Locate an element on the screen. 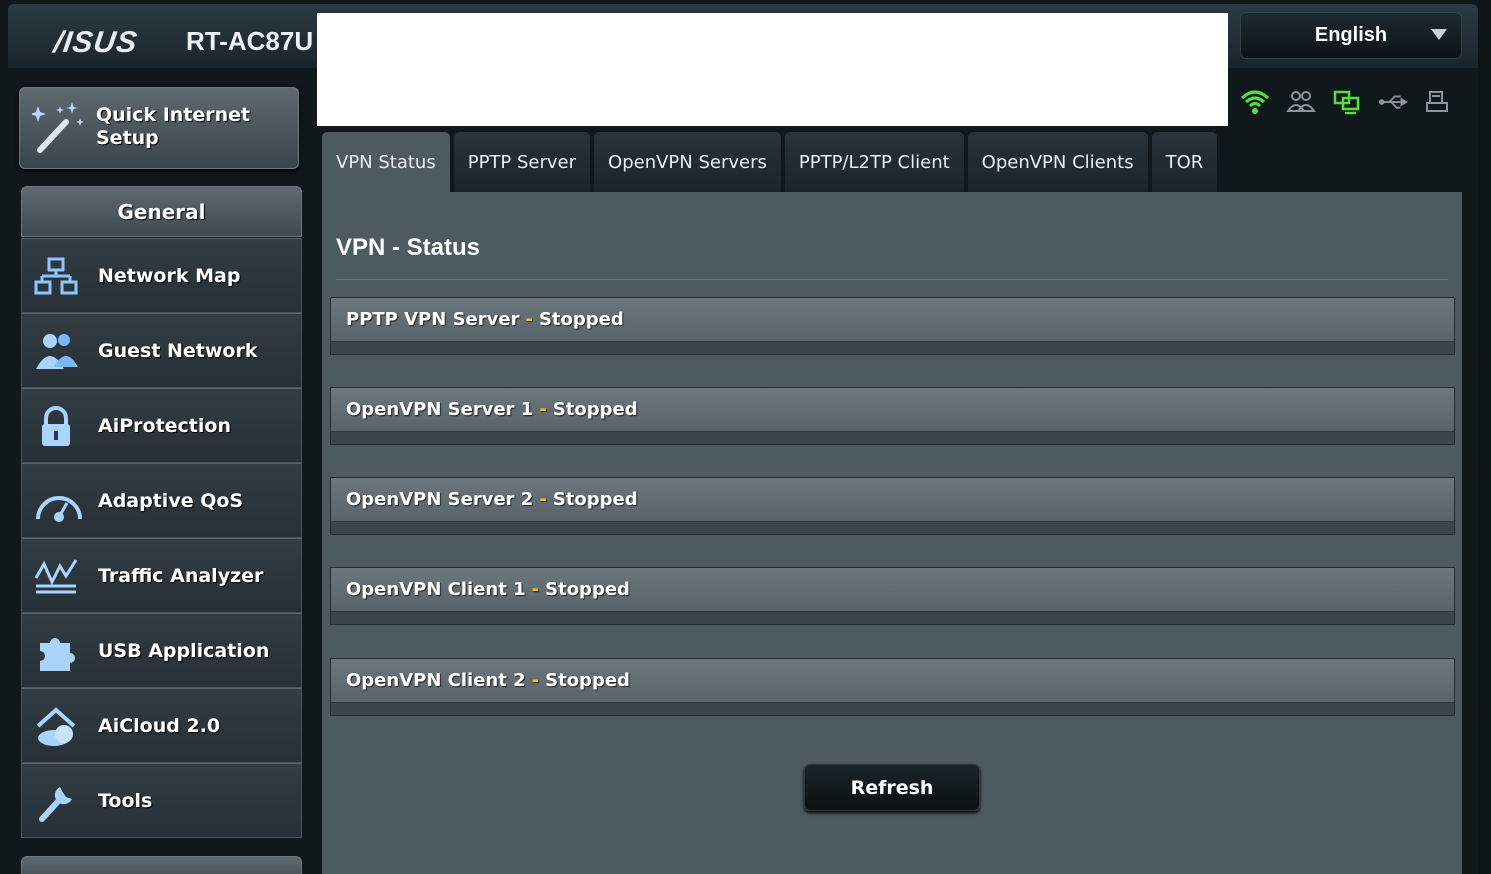  vpn-section-name: OpenVPN Server 1 is located at coordinates (440, 409).